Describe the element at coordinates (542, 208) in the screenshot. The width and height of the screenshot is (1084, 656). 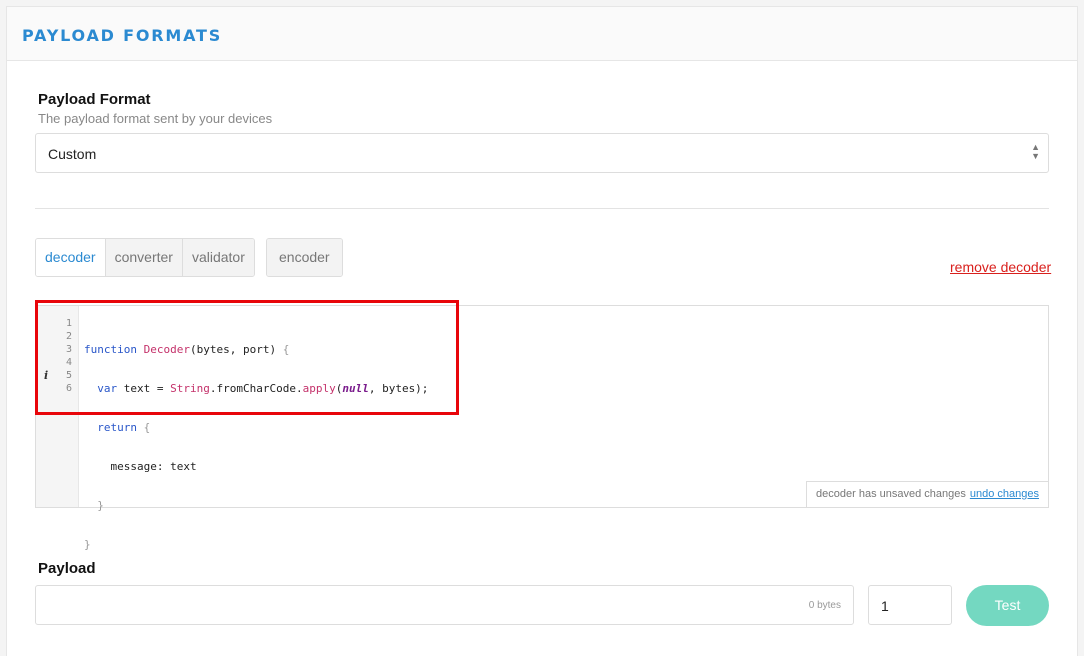
I see `section-divider` at that location.